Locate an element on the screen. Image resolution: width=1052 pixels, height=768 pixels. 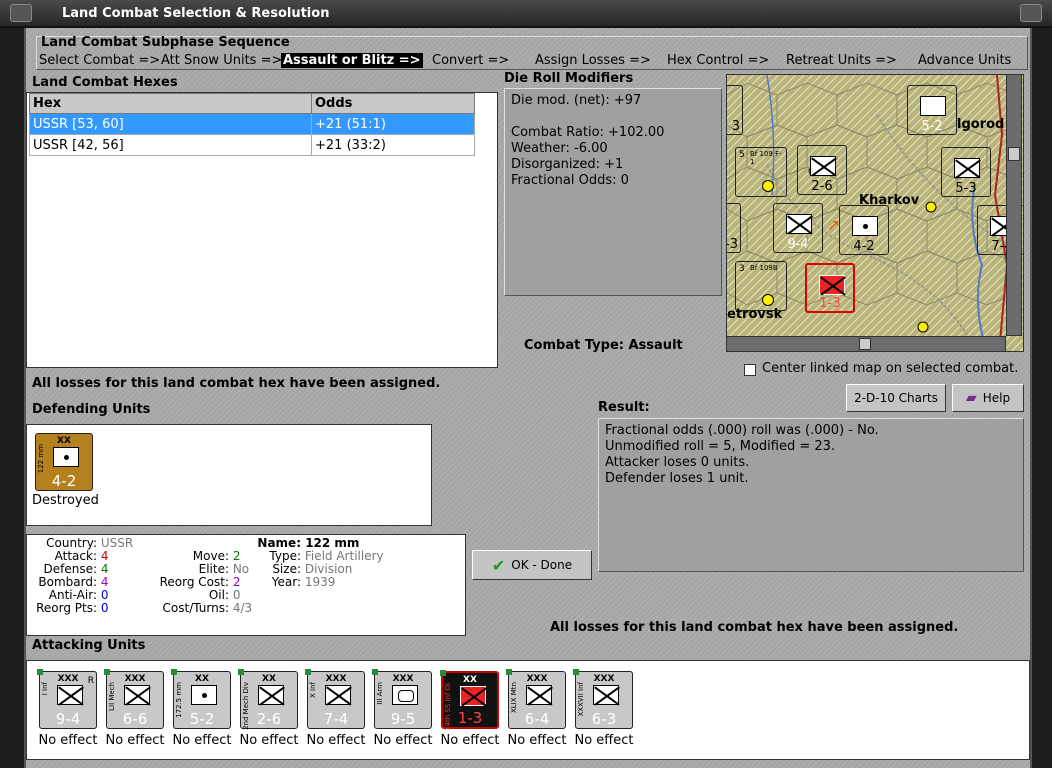
hex-column-header: Hex is located at coordinates (170, 103).